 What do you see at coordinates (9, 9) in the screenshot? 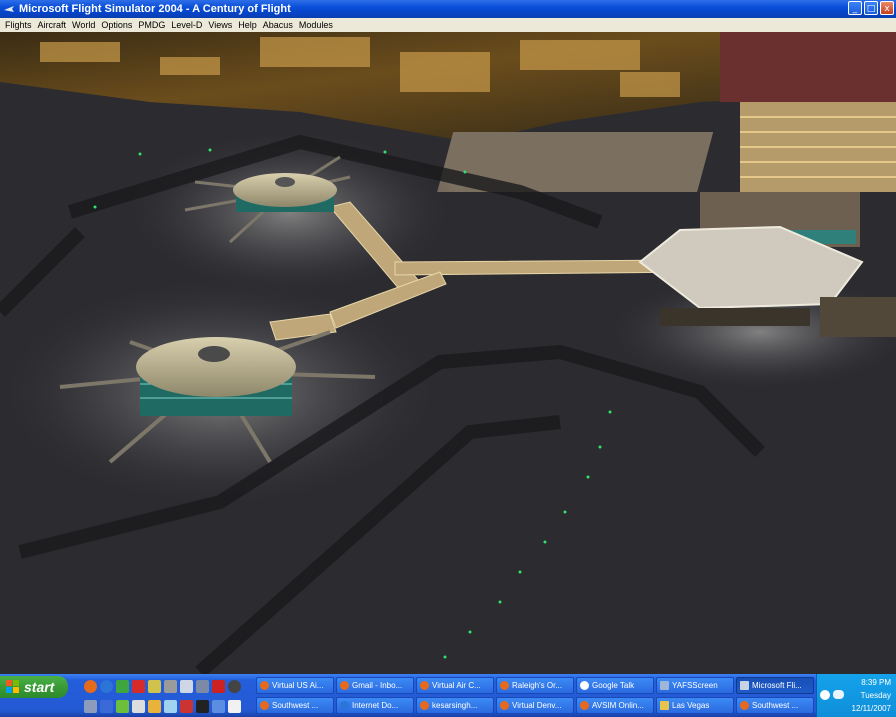
I see `app-icon` at bounding box center [9, 9].